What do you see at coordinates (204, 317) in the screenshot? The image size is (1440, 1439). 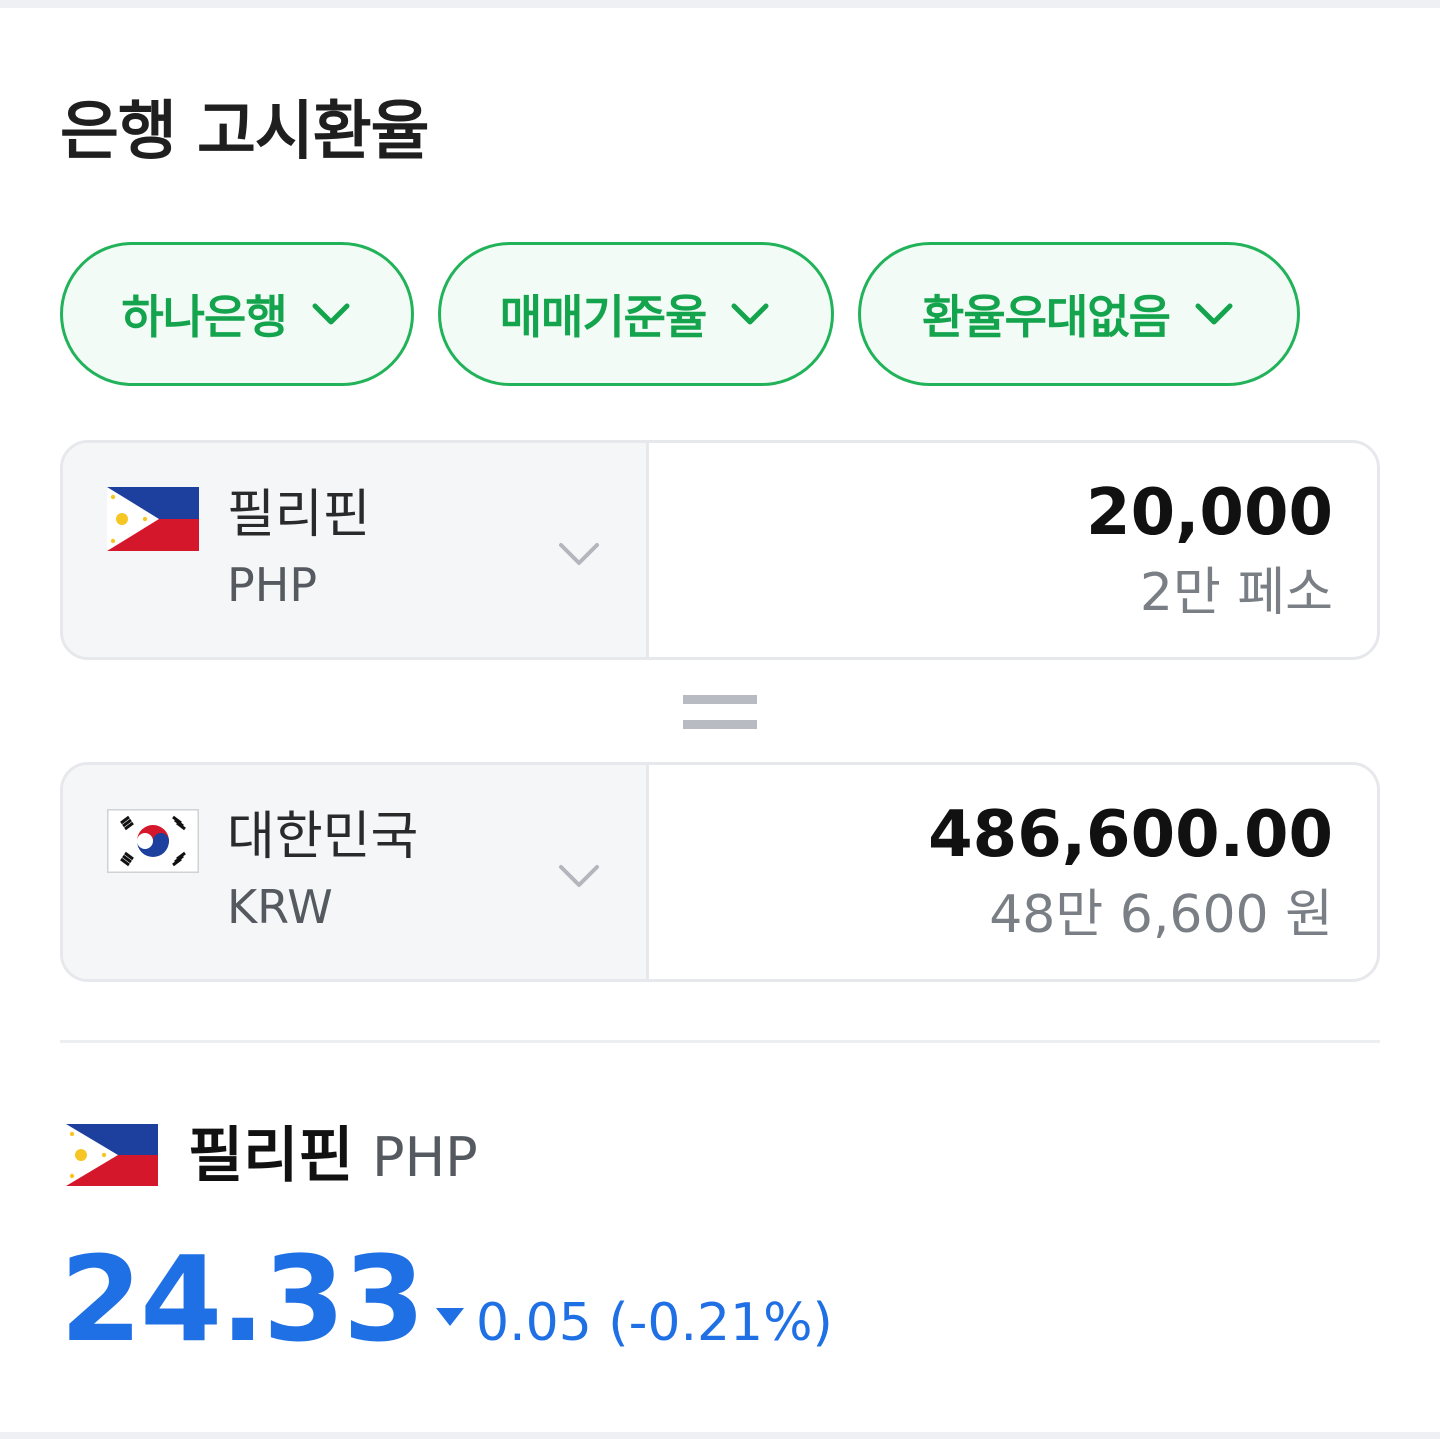 I see `bank-filter-label: 하나은행` at bounding box center [204, 317].